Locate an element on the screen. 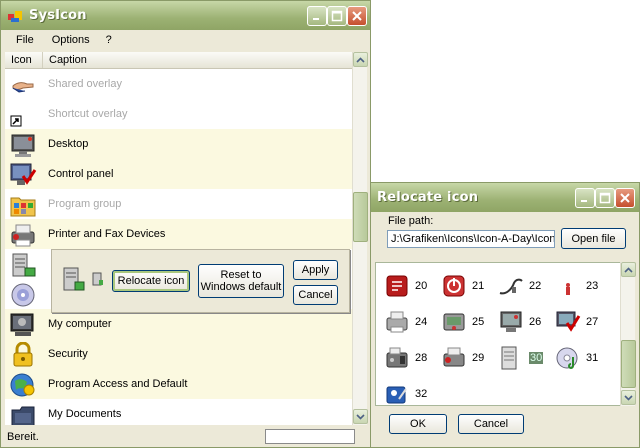 The image size is (640, 448). row-caption: My Documents is located at coordinates (85, 414).